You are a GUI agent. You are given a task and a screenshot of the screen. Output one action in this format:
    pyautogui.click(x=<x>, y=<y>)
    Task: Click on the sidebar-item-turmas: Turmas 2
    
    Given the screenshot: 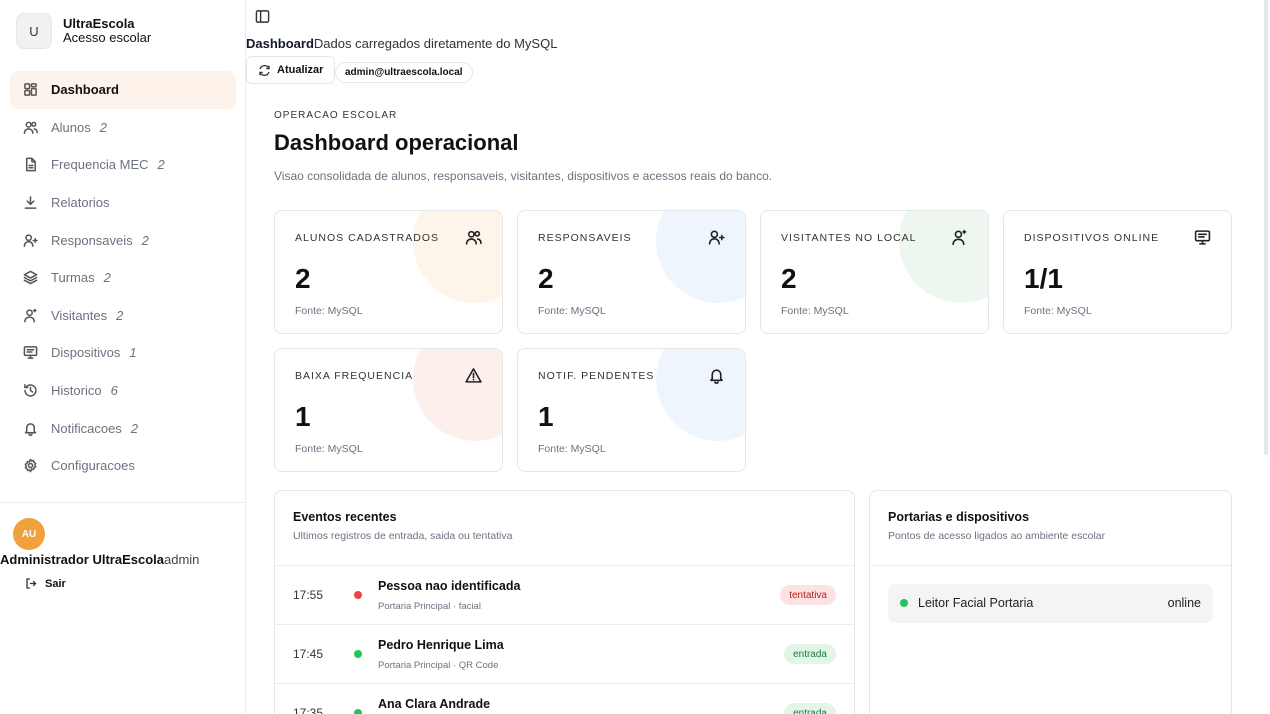 What is the action you would take?
    pyautogui.click(x=123, y=278)
    